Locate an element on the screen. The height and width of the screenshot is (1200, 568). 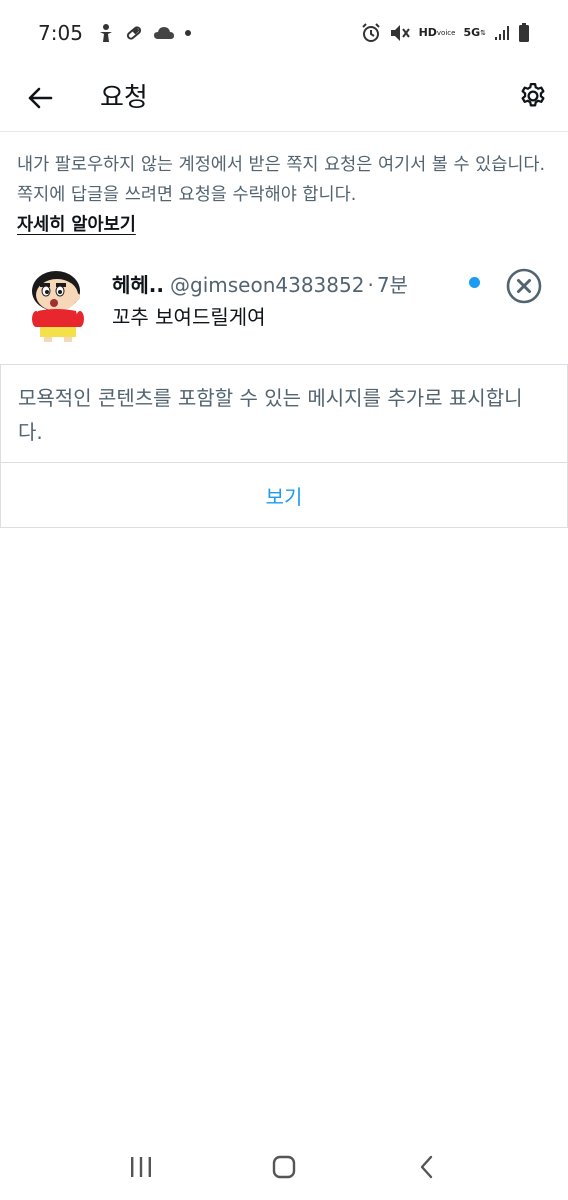
timestamp: 7분 is located at coordinates (392, 285).